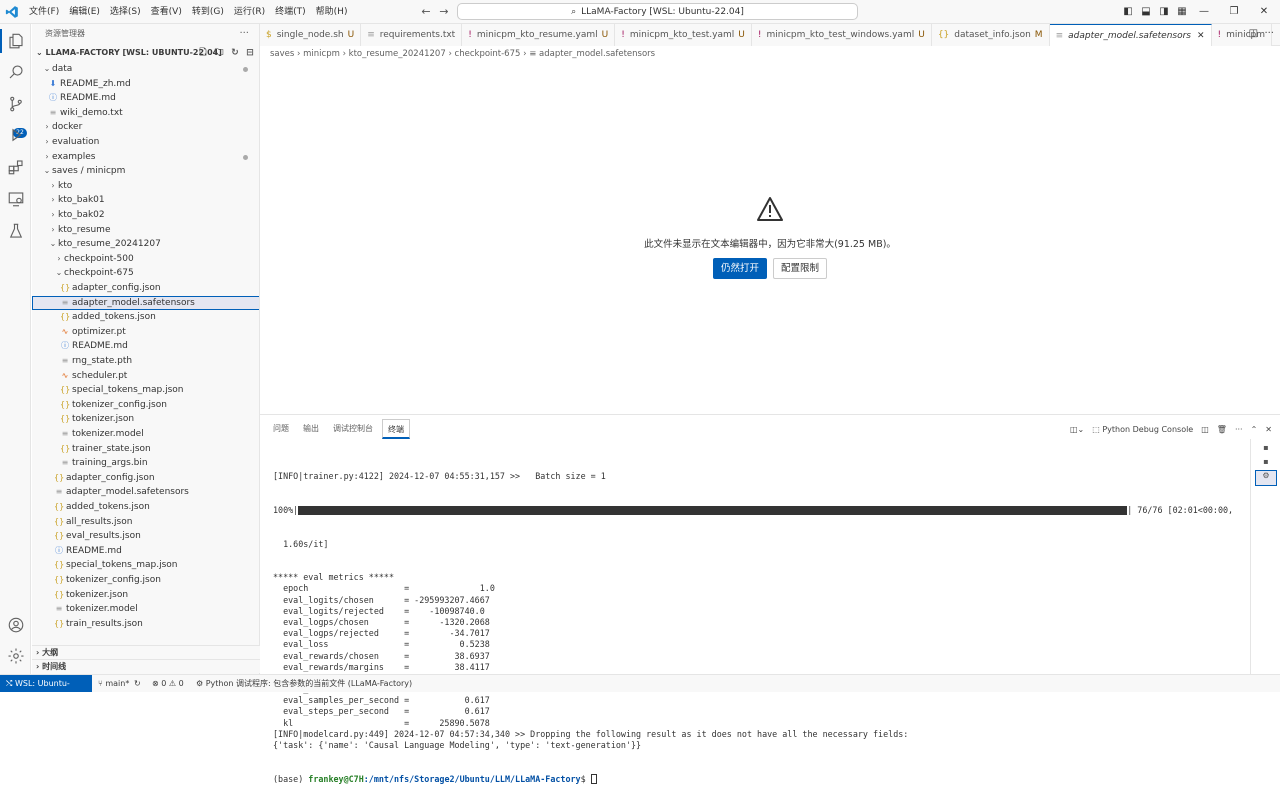 Image resolution: width=1280 pixels, height=807 pixels. What do you see at coordinates (1130, 35) in the screenshot?
I see `editor-tab: ≡ adapter_model.safetensors ✕` at bounding box center [1130, 35].